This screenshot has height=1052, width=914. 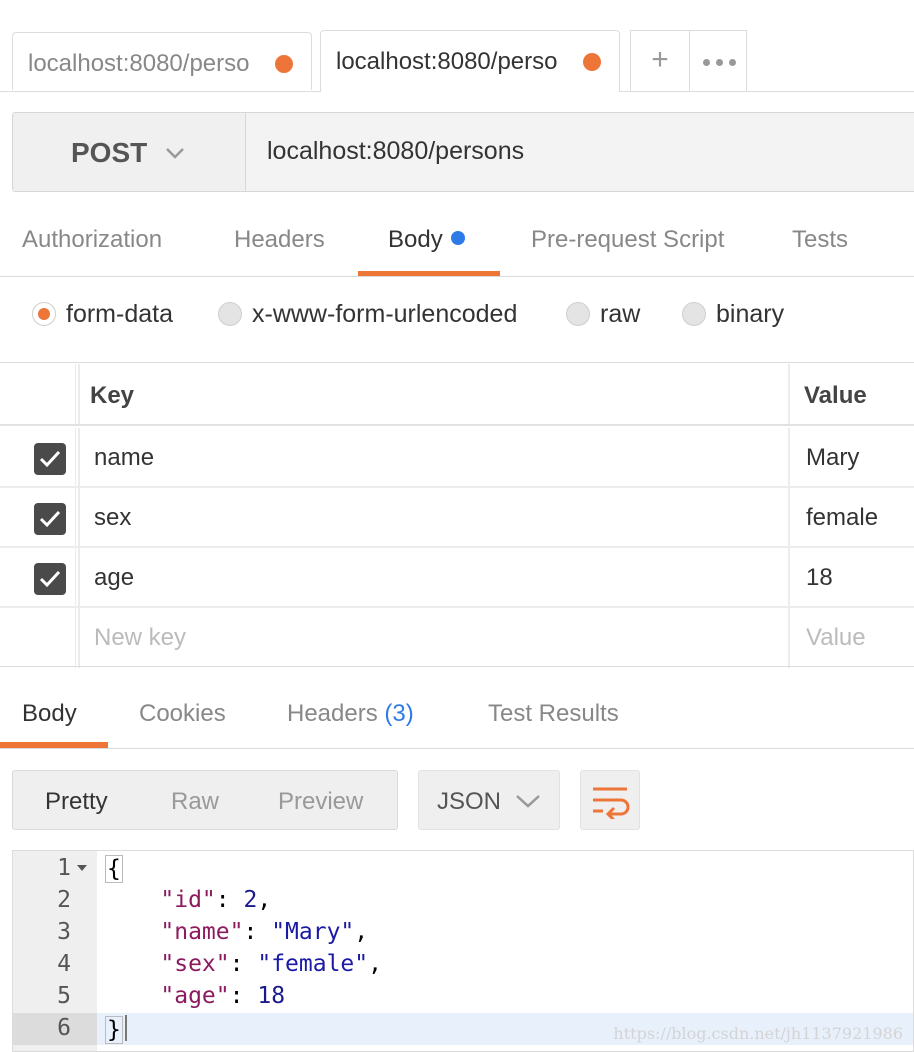 What do you see at coordinates (125, 1028) in the screenshot?
I see `text-cursor` at bounding box center [125, 1028].